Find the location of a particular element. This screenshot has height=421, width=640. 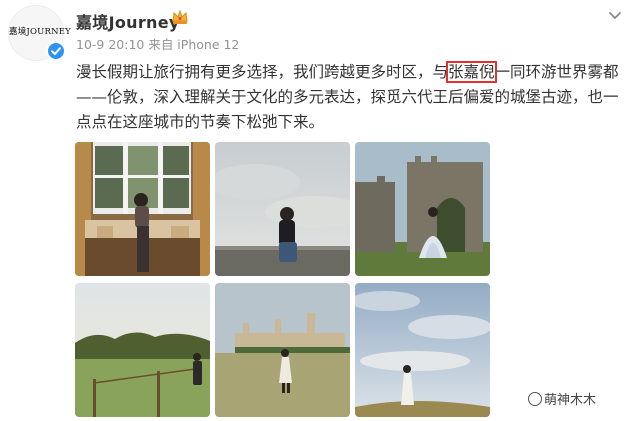

camera-icon is located at coordinates (535, 399).